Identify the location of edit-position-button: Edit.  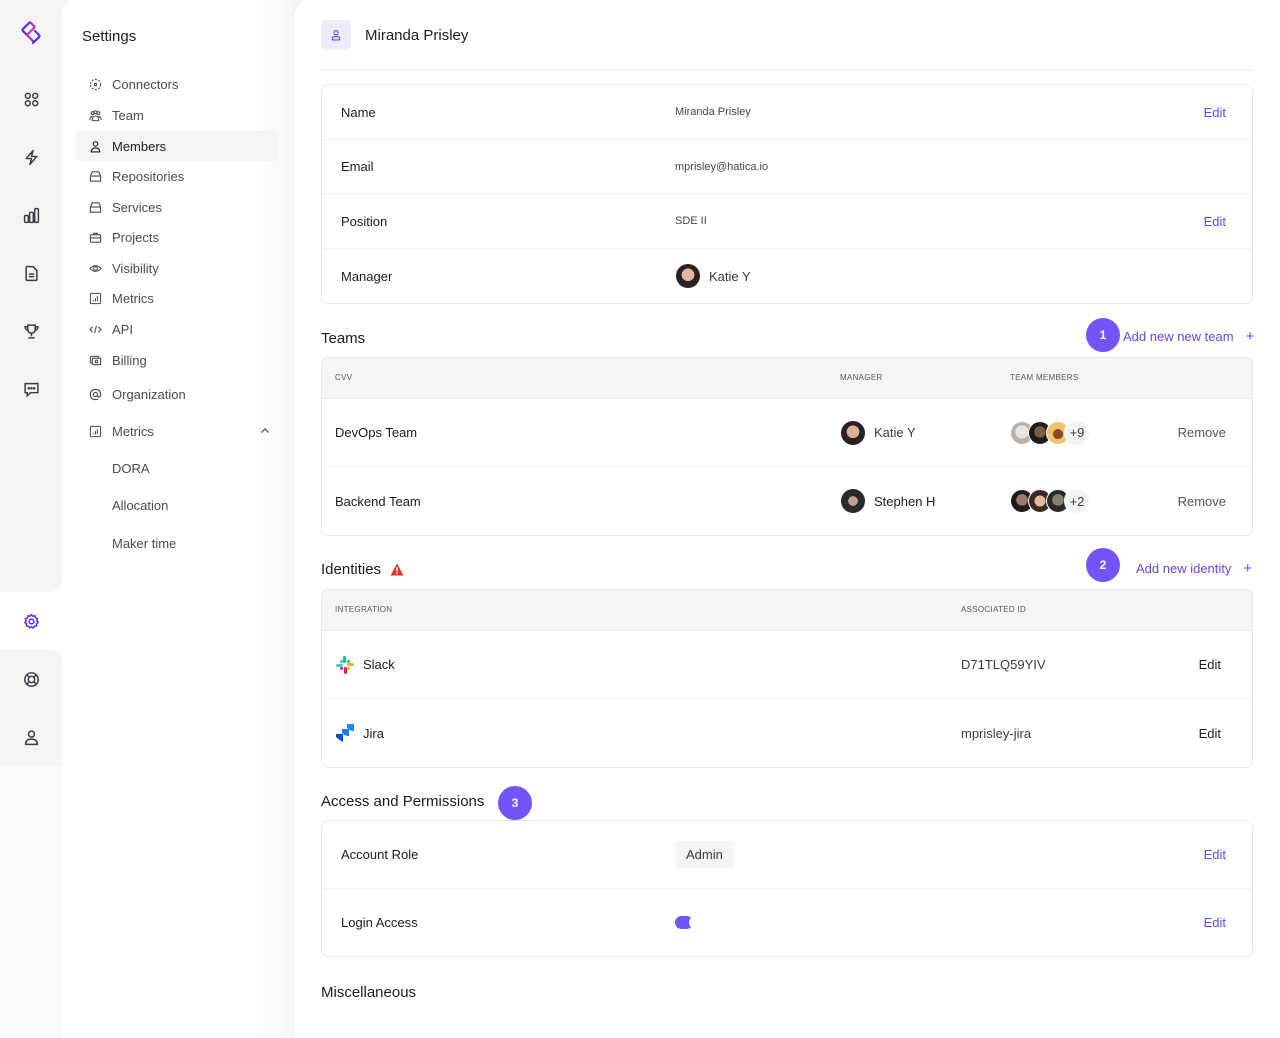
(1215, 221).